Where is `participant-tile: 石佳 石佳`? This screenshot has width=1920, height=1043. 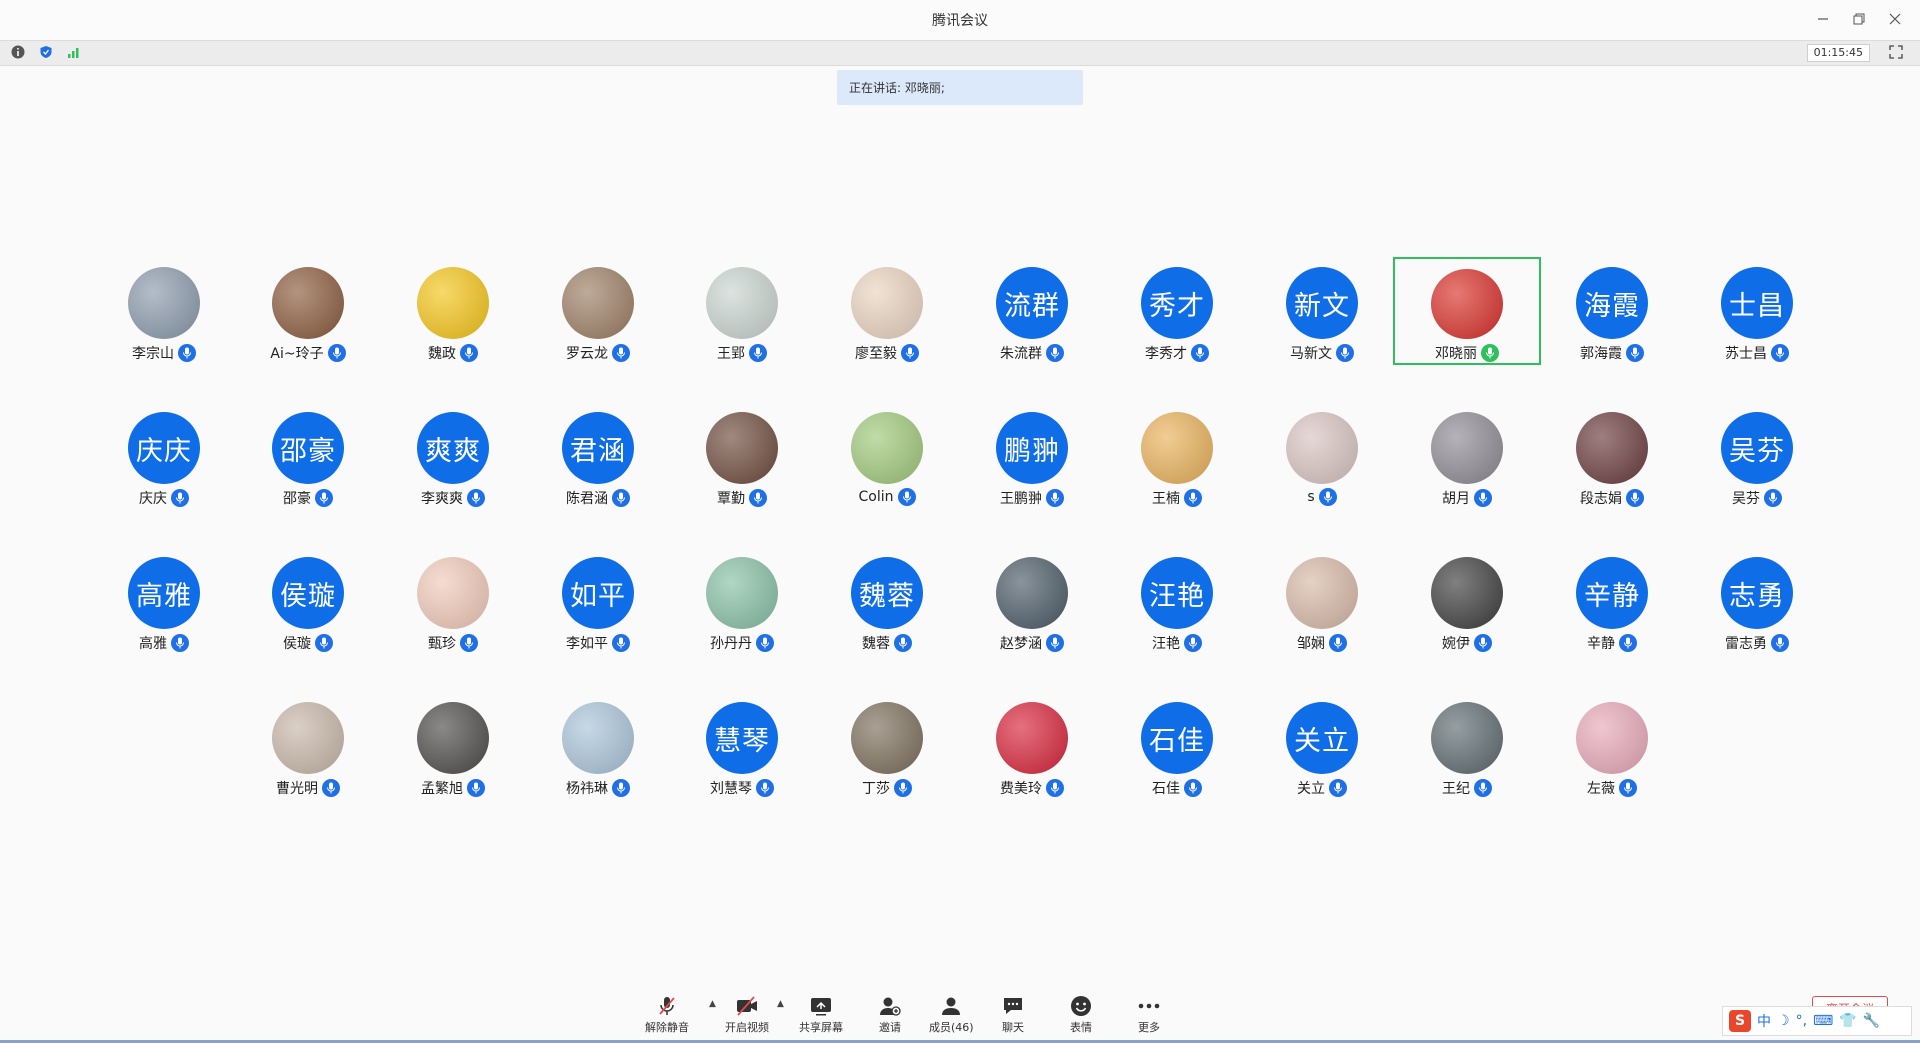
participant-tile: 石佳 石佳 is located at coordinates (1177, 746).